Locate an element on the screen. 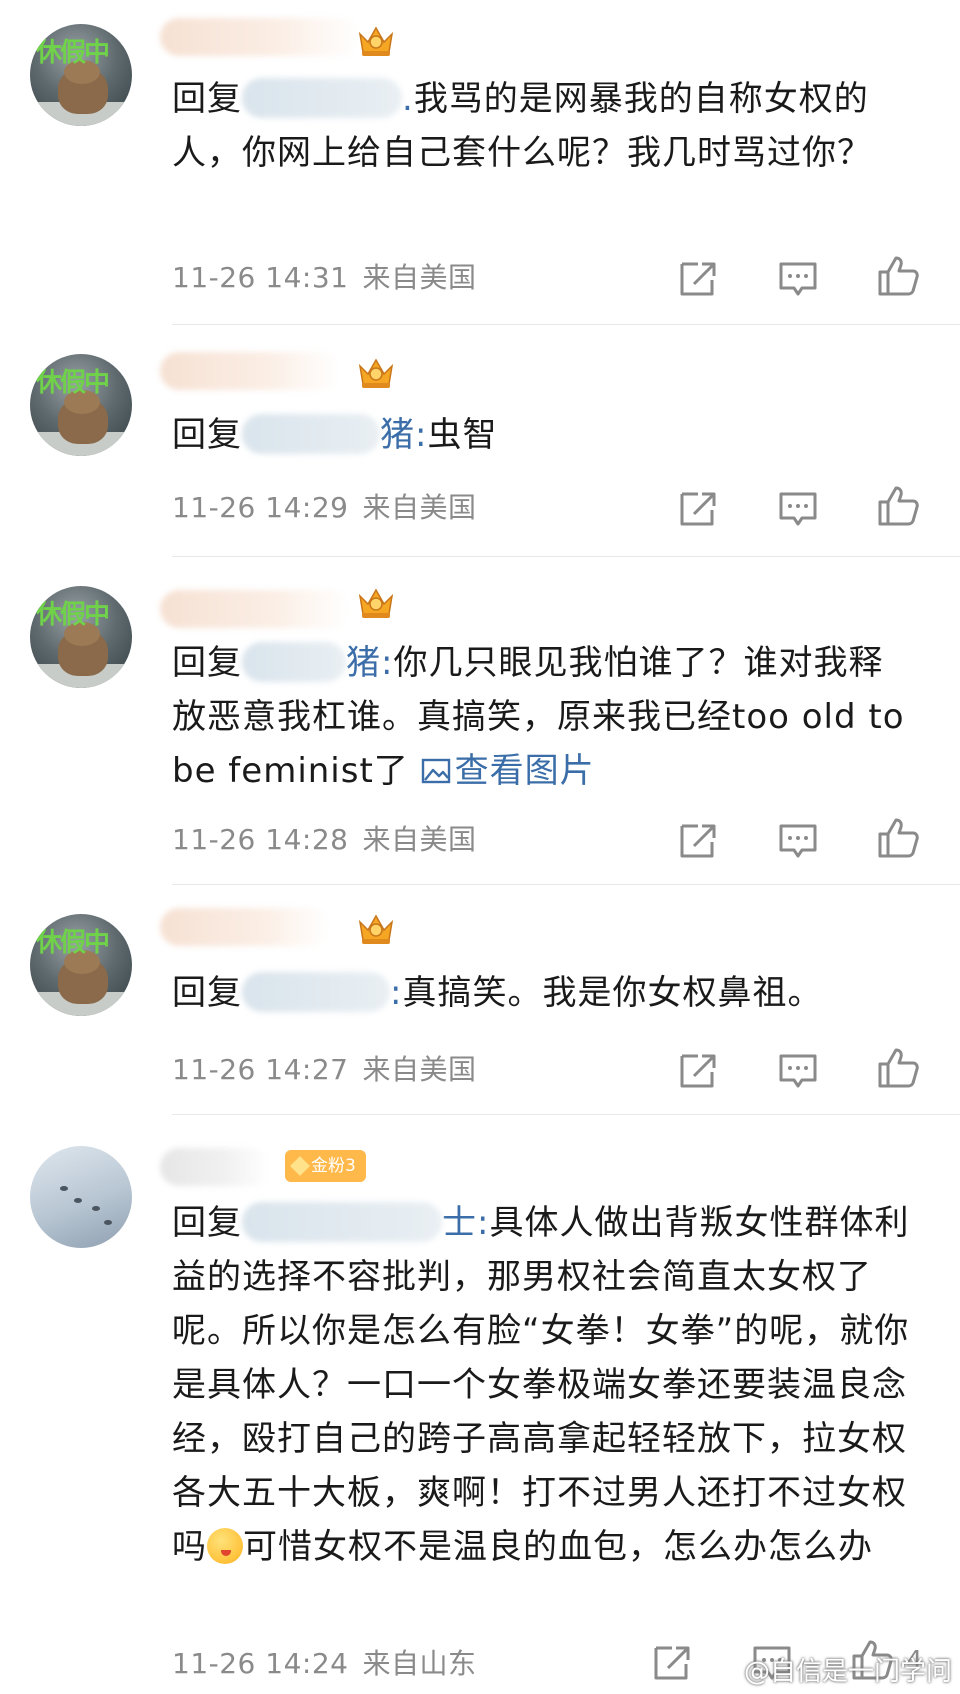 The width and height of the screenshot is (960, 1694). comment-text: 回复 猪:虫智 is located at coordinates (335, 434).